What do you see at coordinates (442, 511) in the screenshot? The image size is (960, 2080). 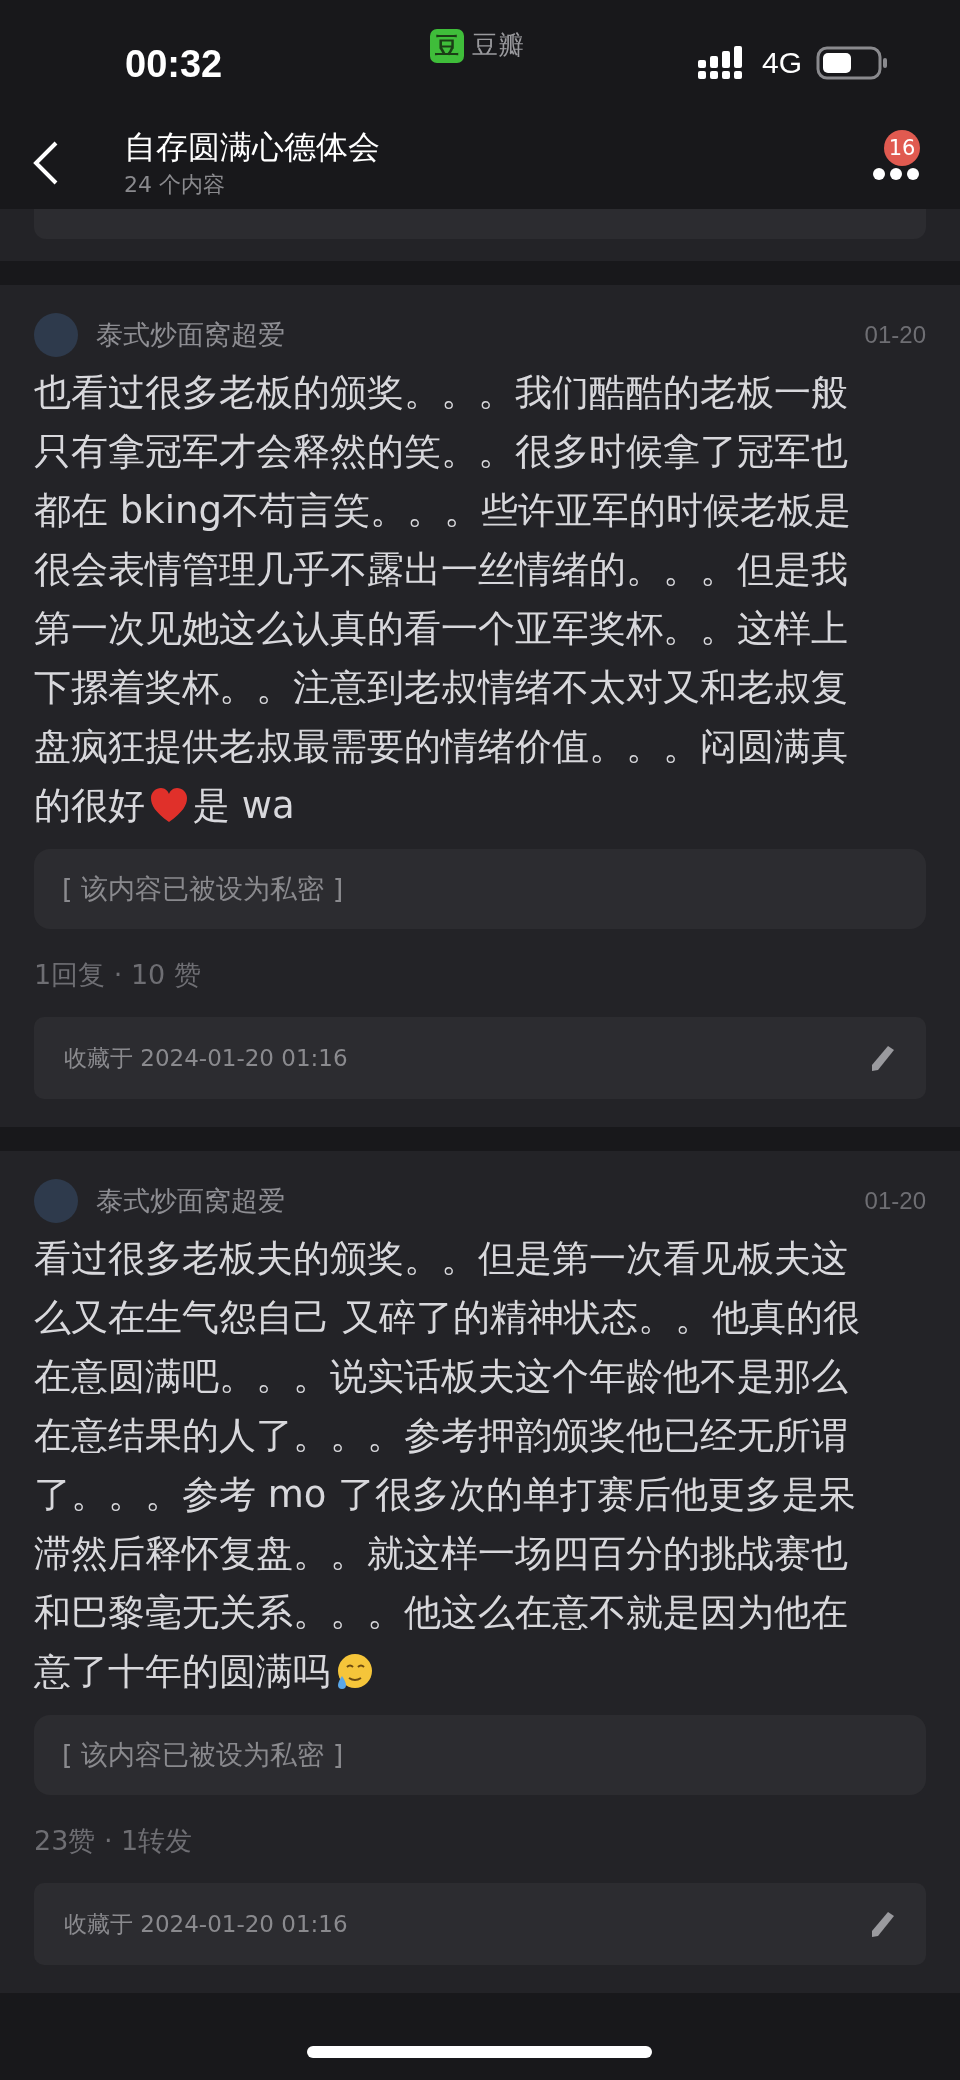 I see `post-text: 都在 bking不苟言笑。。。些许亚军的时候老板是` at bounding box center [442, 511].